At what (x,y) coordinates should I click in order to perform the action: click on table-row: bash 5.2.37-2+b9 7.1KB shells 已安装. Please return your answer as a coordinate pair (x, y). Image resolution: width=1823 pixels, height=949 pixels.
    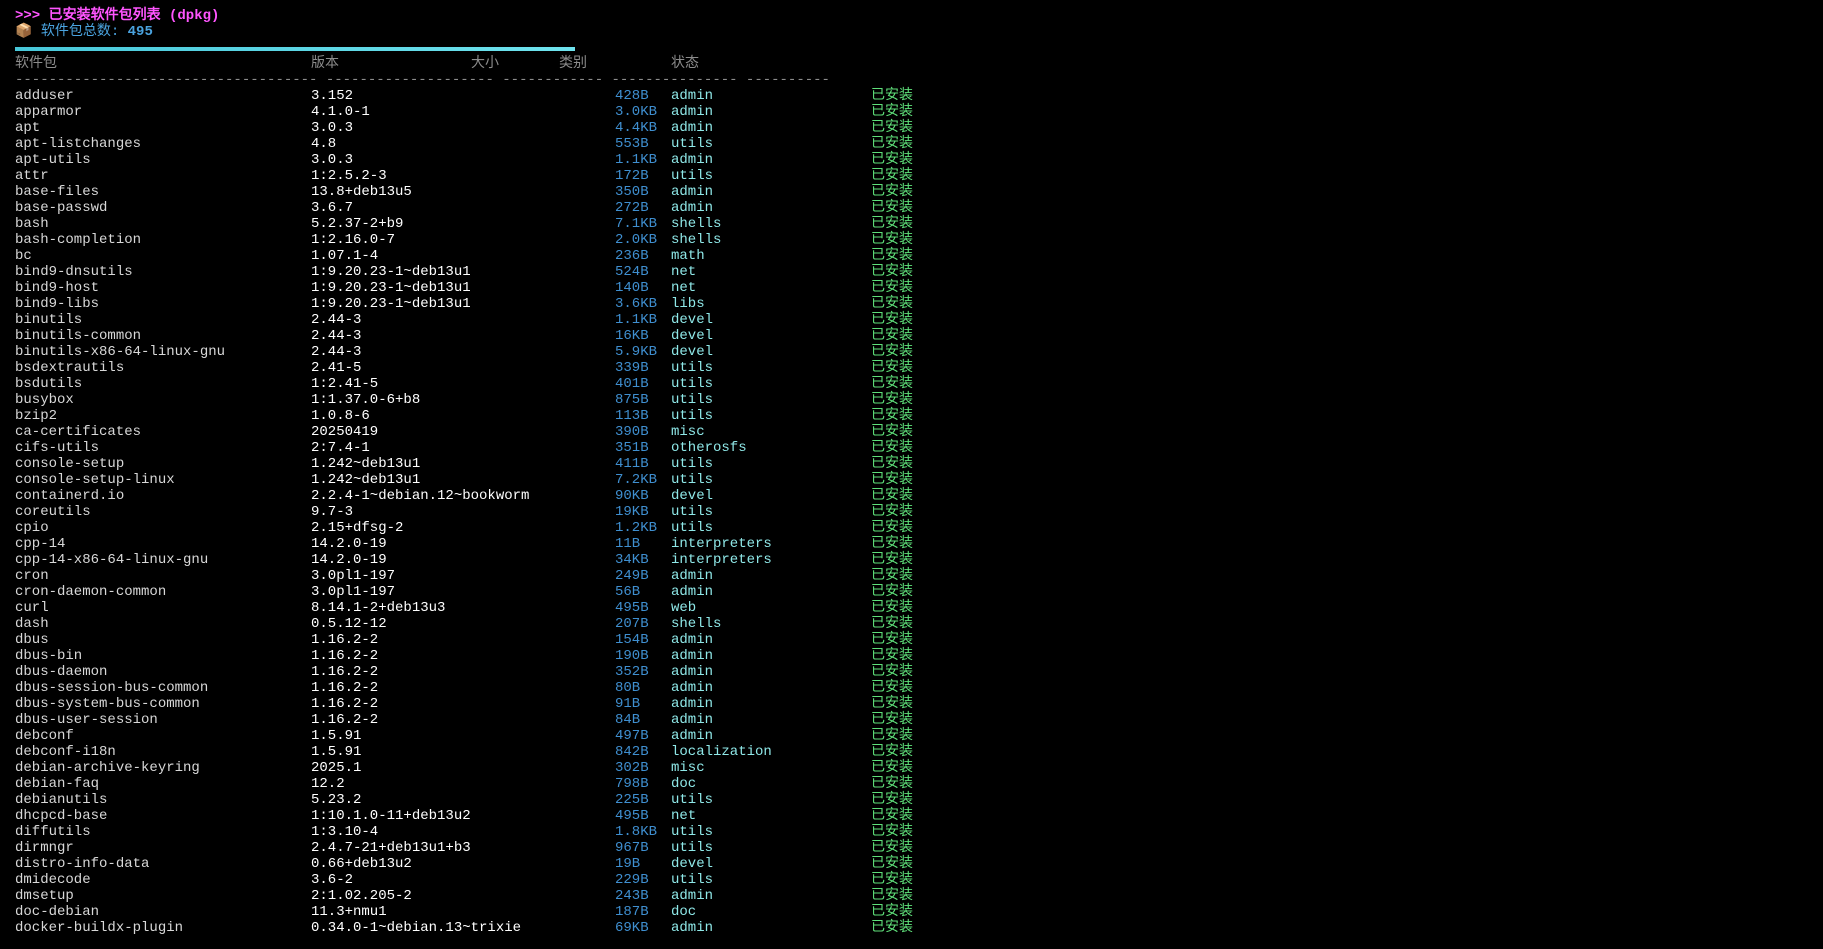
    Looking at the image, I should click on (915, 224).